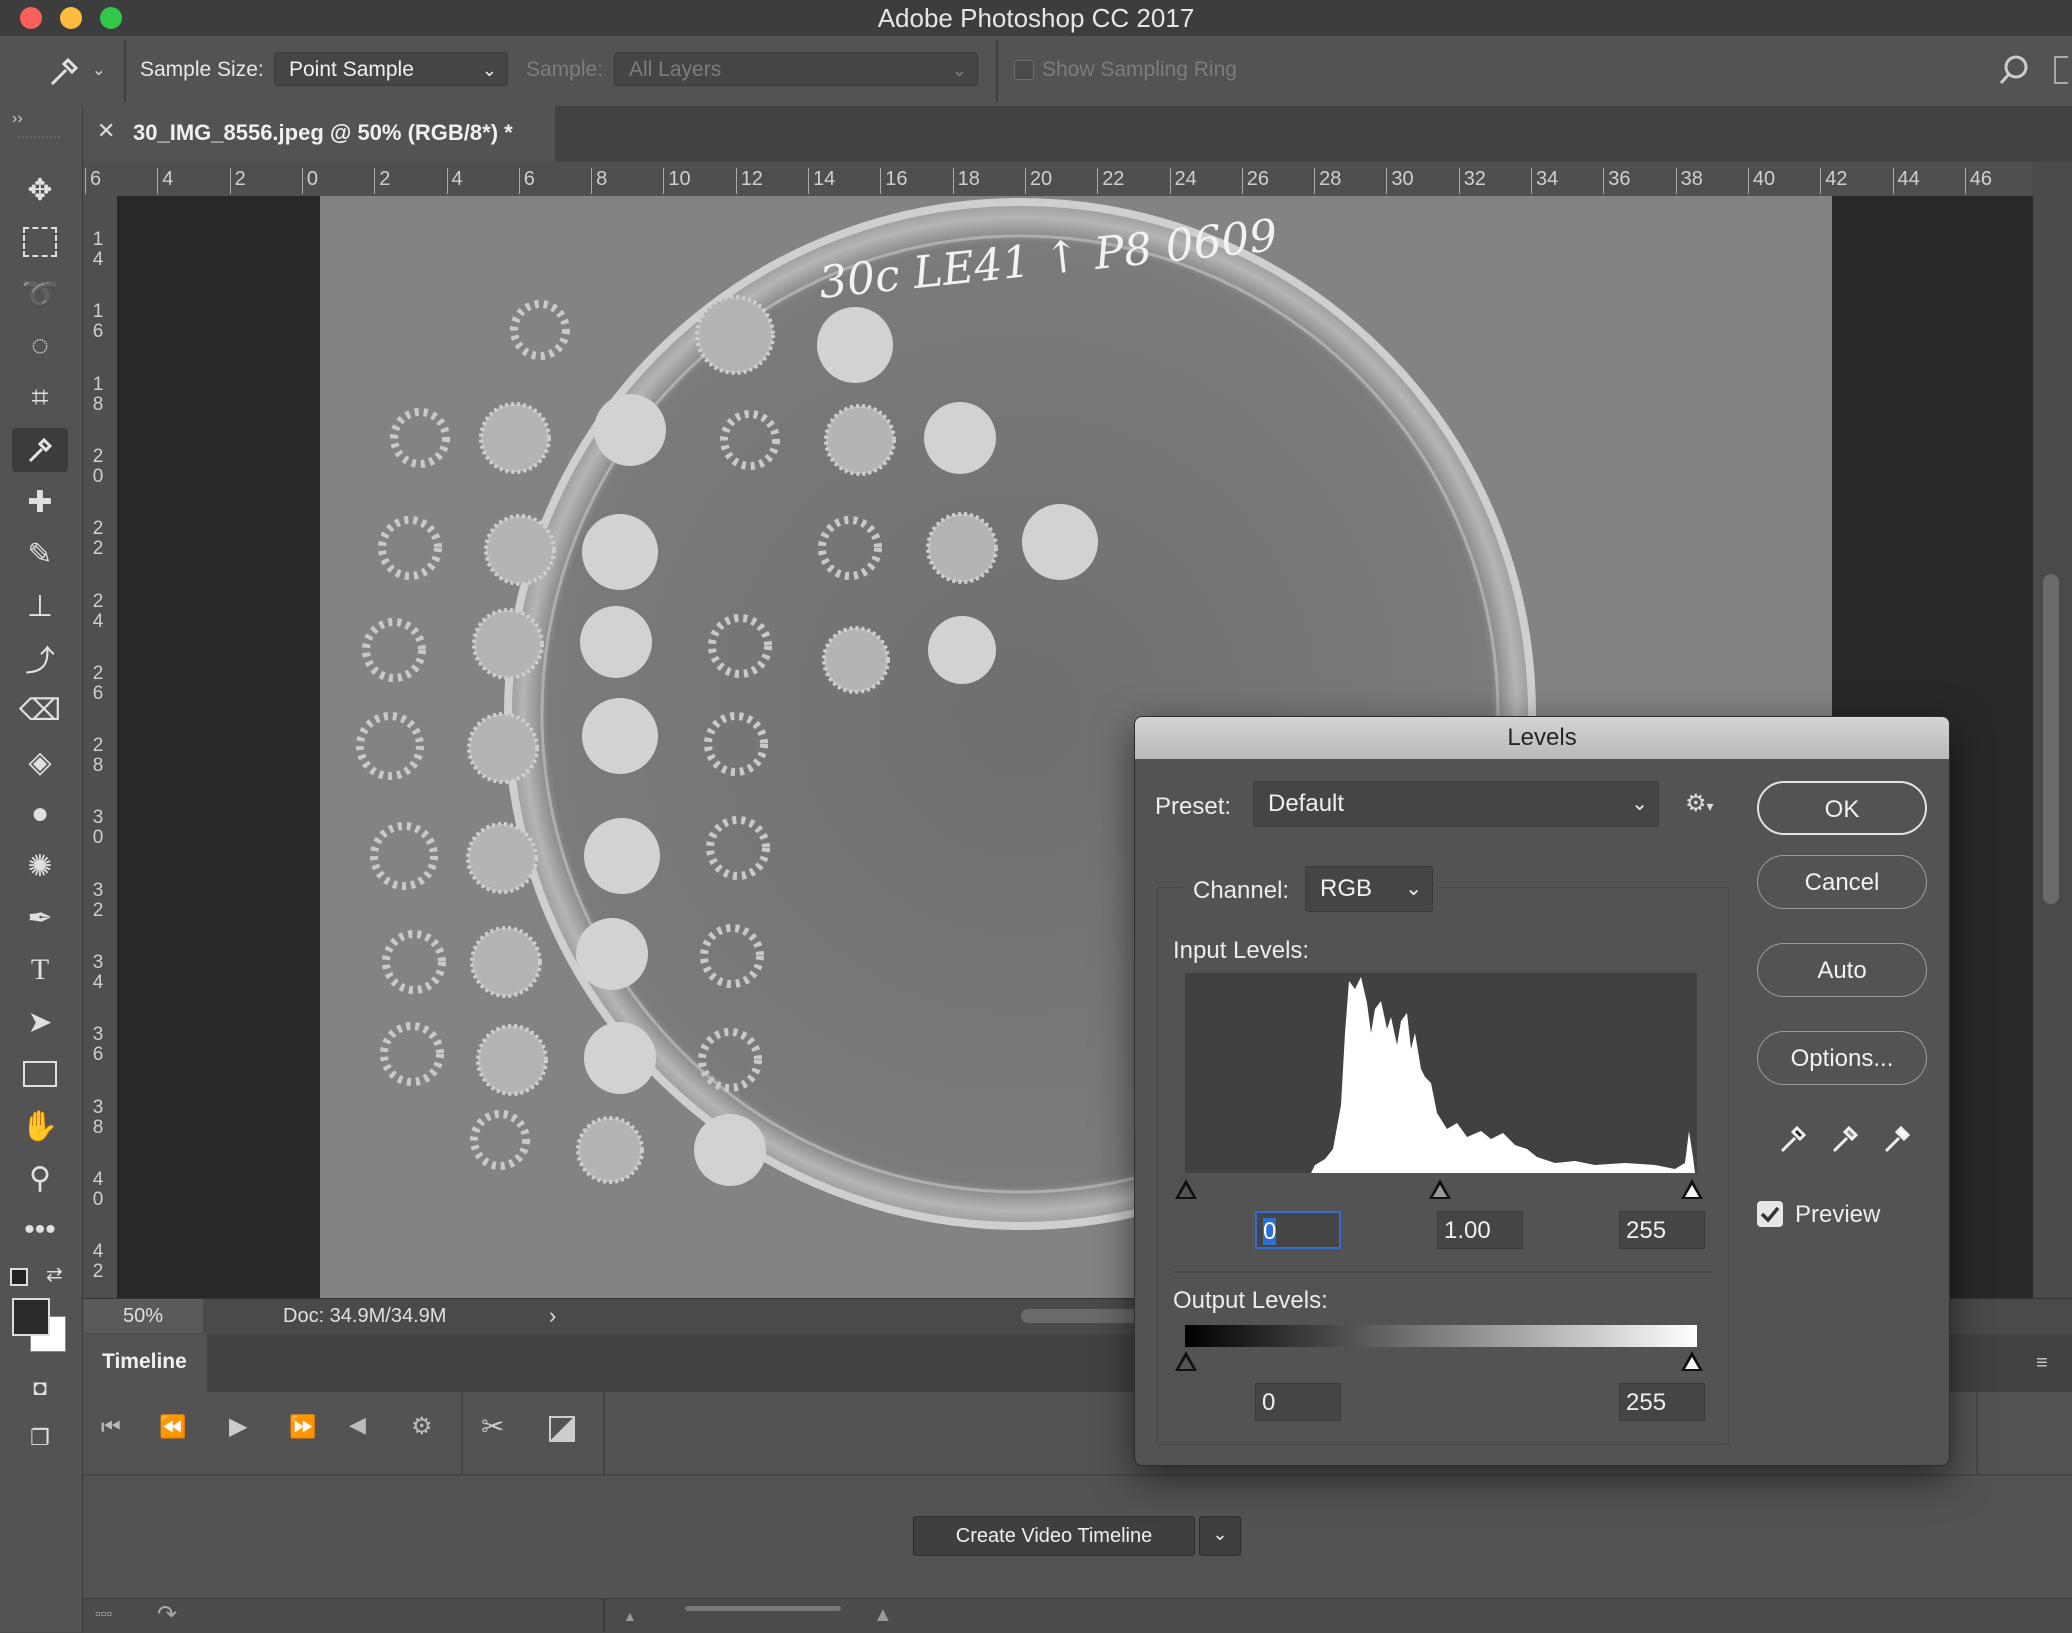 Image resolution: width=2072 pixels, height=1633 pixels. What do you see at coordinates (1842, 970) in the screenshot?
I see `auto-button: Auto` at bounding box center [1842, 970].